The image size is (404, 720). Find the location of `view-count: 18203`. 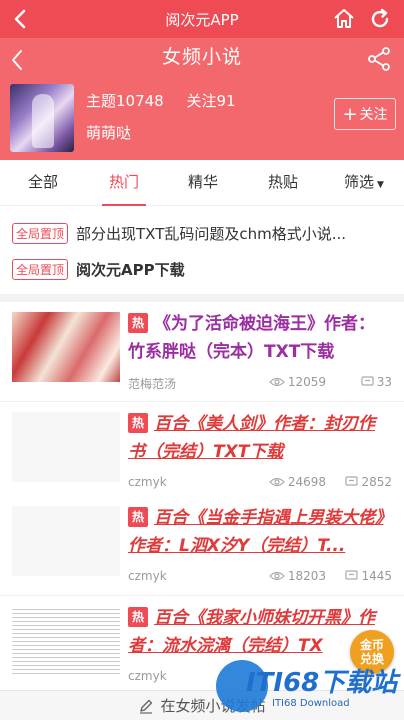

view-count: 18203 is located at coordinates (297, 576).